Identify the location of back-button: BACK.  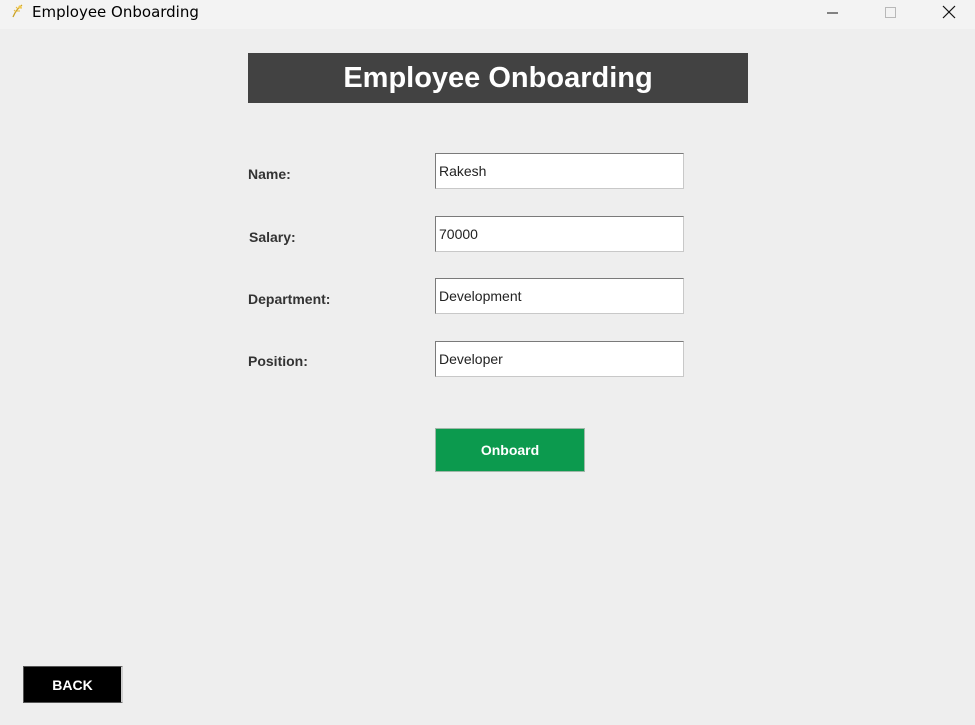
(73, 684).